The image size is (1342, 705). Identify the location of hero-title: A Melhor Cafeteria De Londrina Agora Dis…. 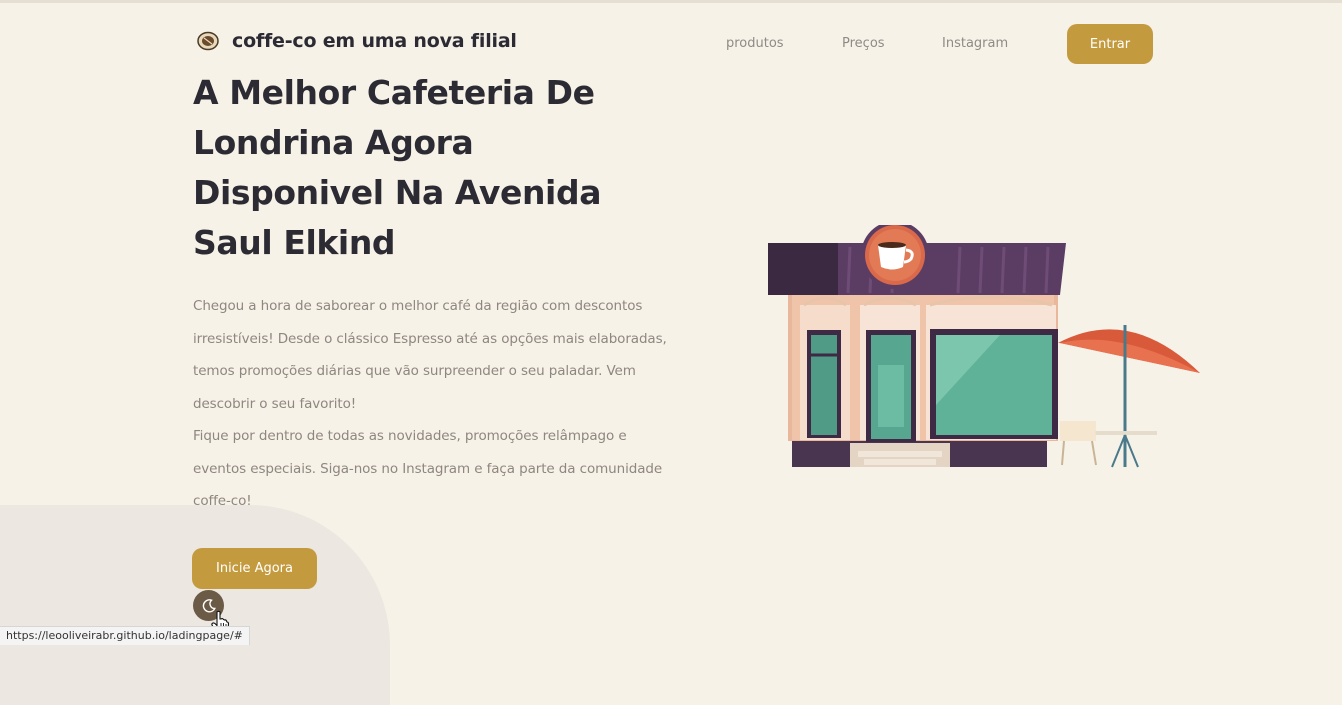
(397, 167).